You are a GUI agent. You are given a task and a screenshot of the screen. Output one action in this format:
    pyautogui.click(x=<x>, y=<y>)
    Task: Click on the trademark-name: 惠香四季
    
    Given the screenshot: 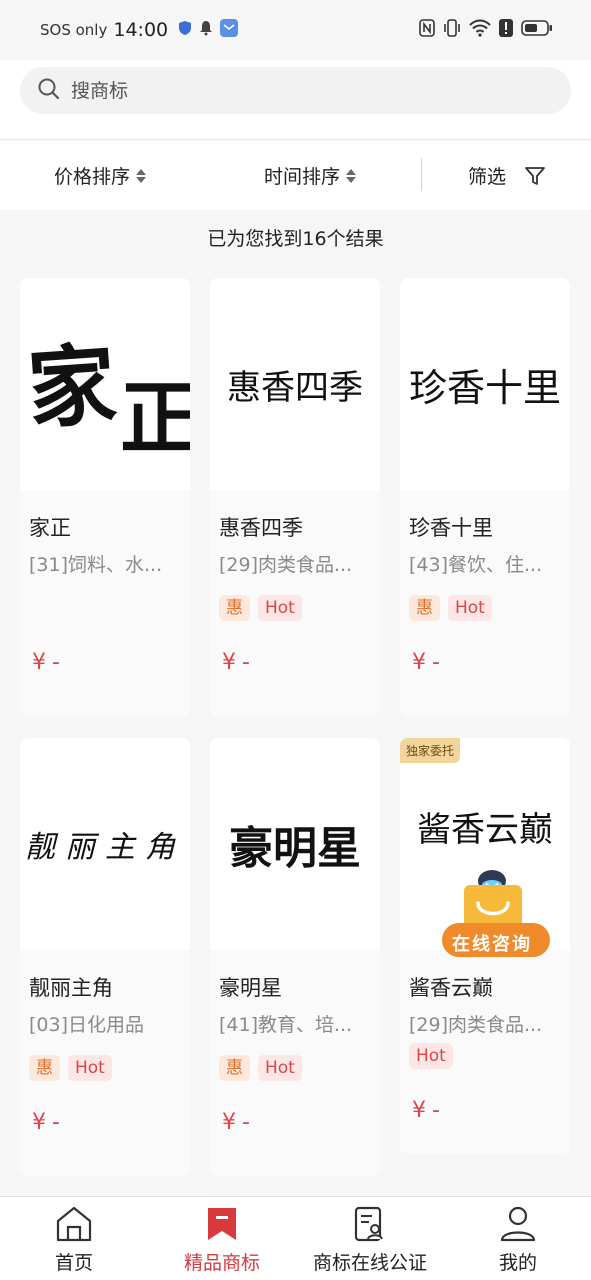 What is the action you would take?
    pyautogui.click(x=261, y=528)
    